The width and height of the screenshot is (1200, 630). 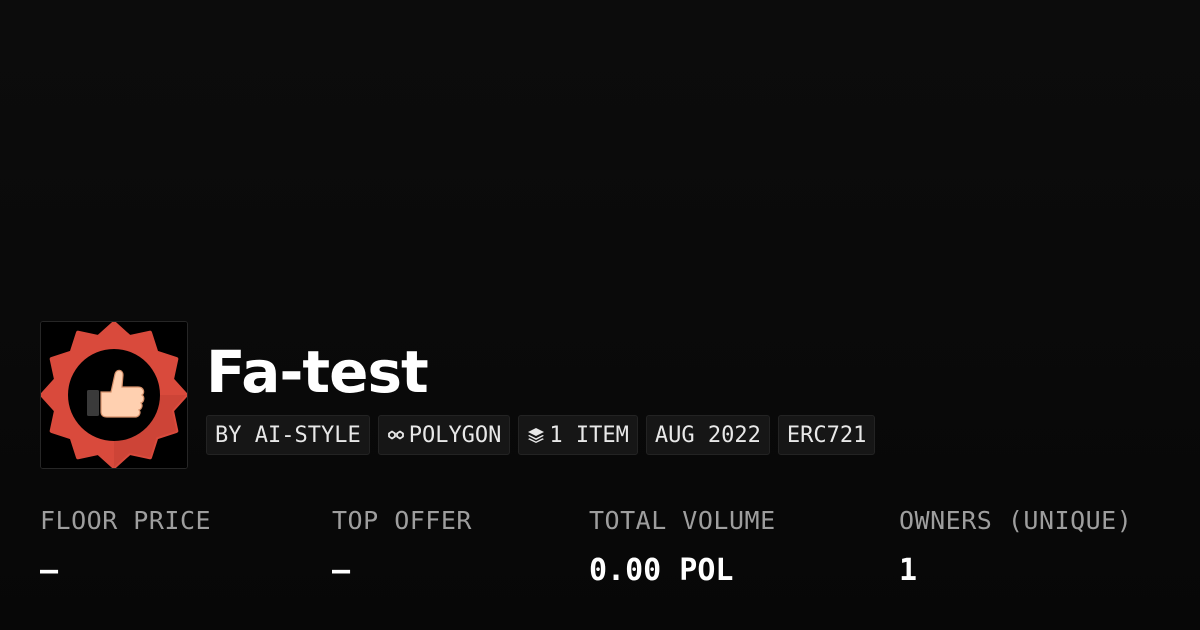 I want to click on chain-tag: POLYGON, so click(x=444, y=435).